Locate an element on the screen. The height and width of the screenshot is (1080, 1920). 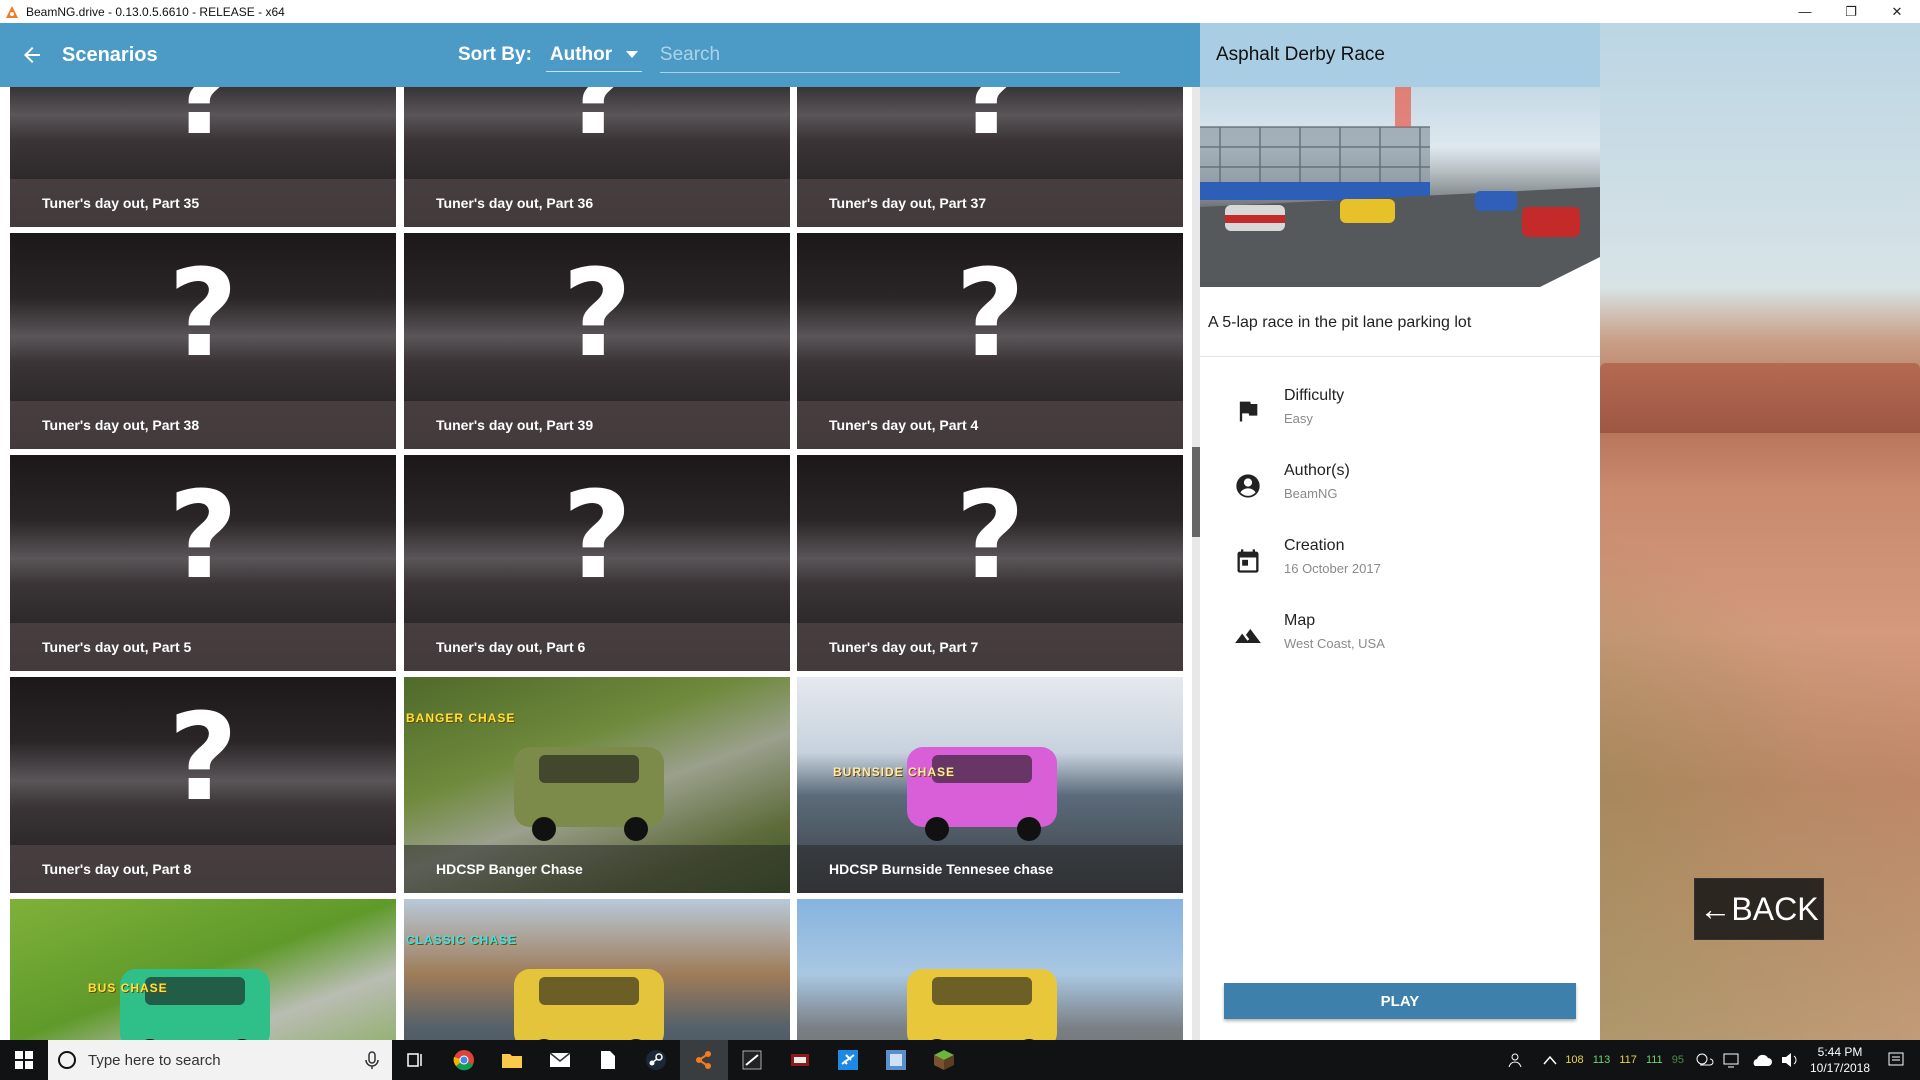
scrollbar-thumb is located at coordinates (1196, 492).